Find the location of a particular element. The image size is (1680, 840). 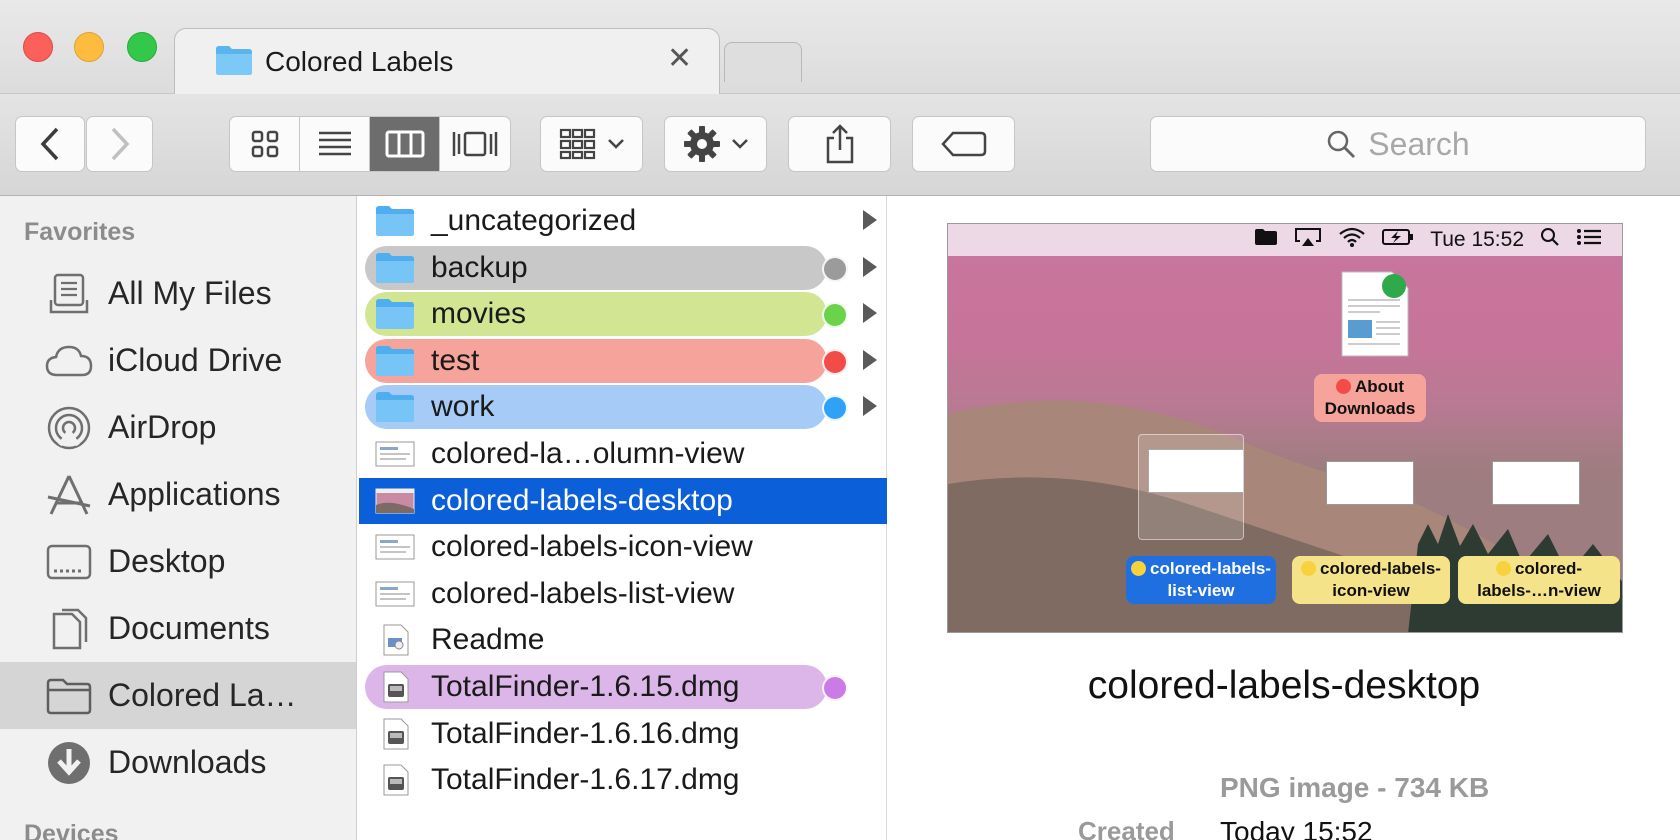

file-row: TotalFinder-1.6.16.dmg is located at coordinates (622, 734).